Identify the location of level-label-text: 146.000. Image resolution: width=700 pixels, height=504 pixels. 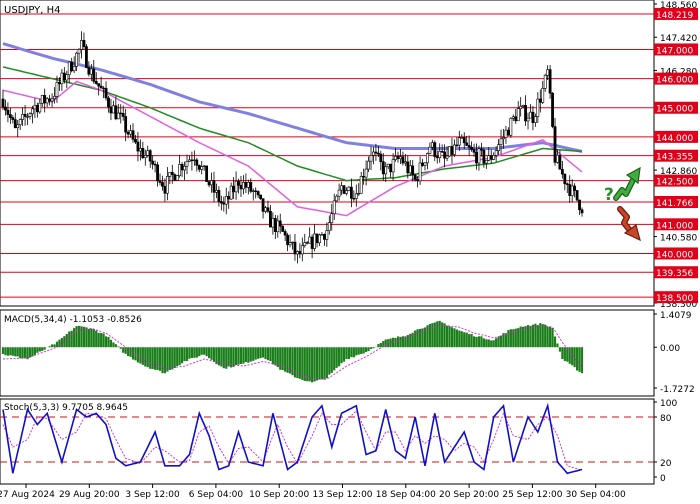
(674, 81).